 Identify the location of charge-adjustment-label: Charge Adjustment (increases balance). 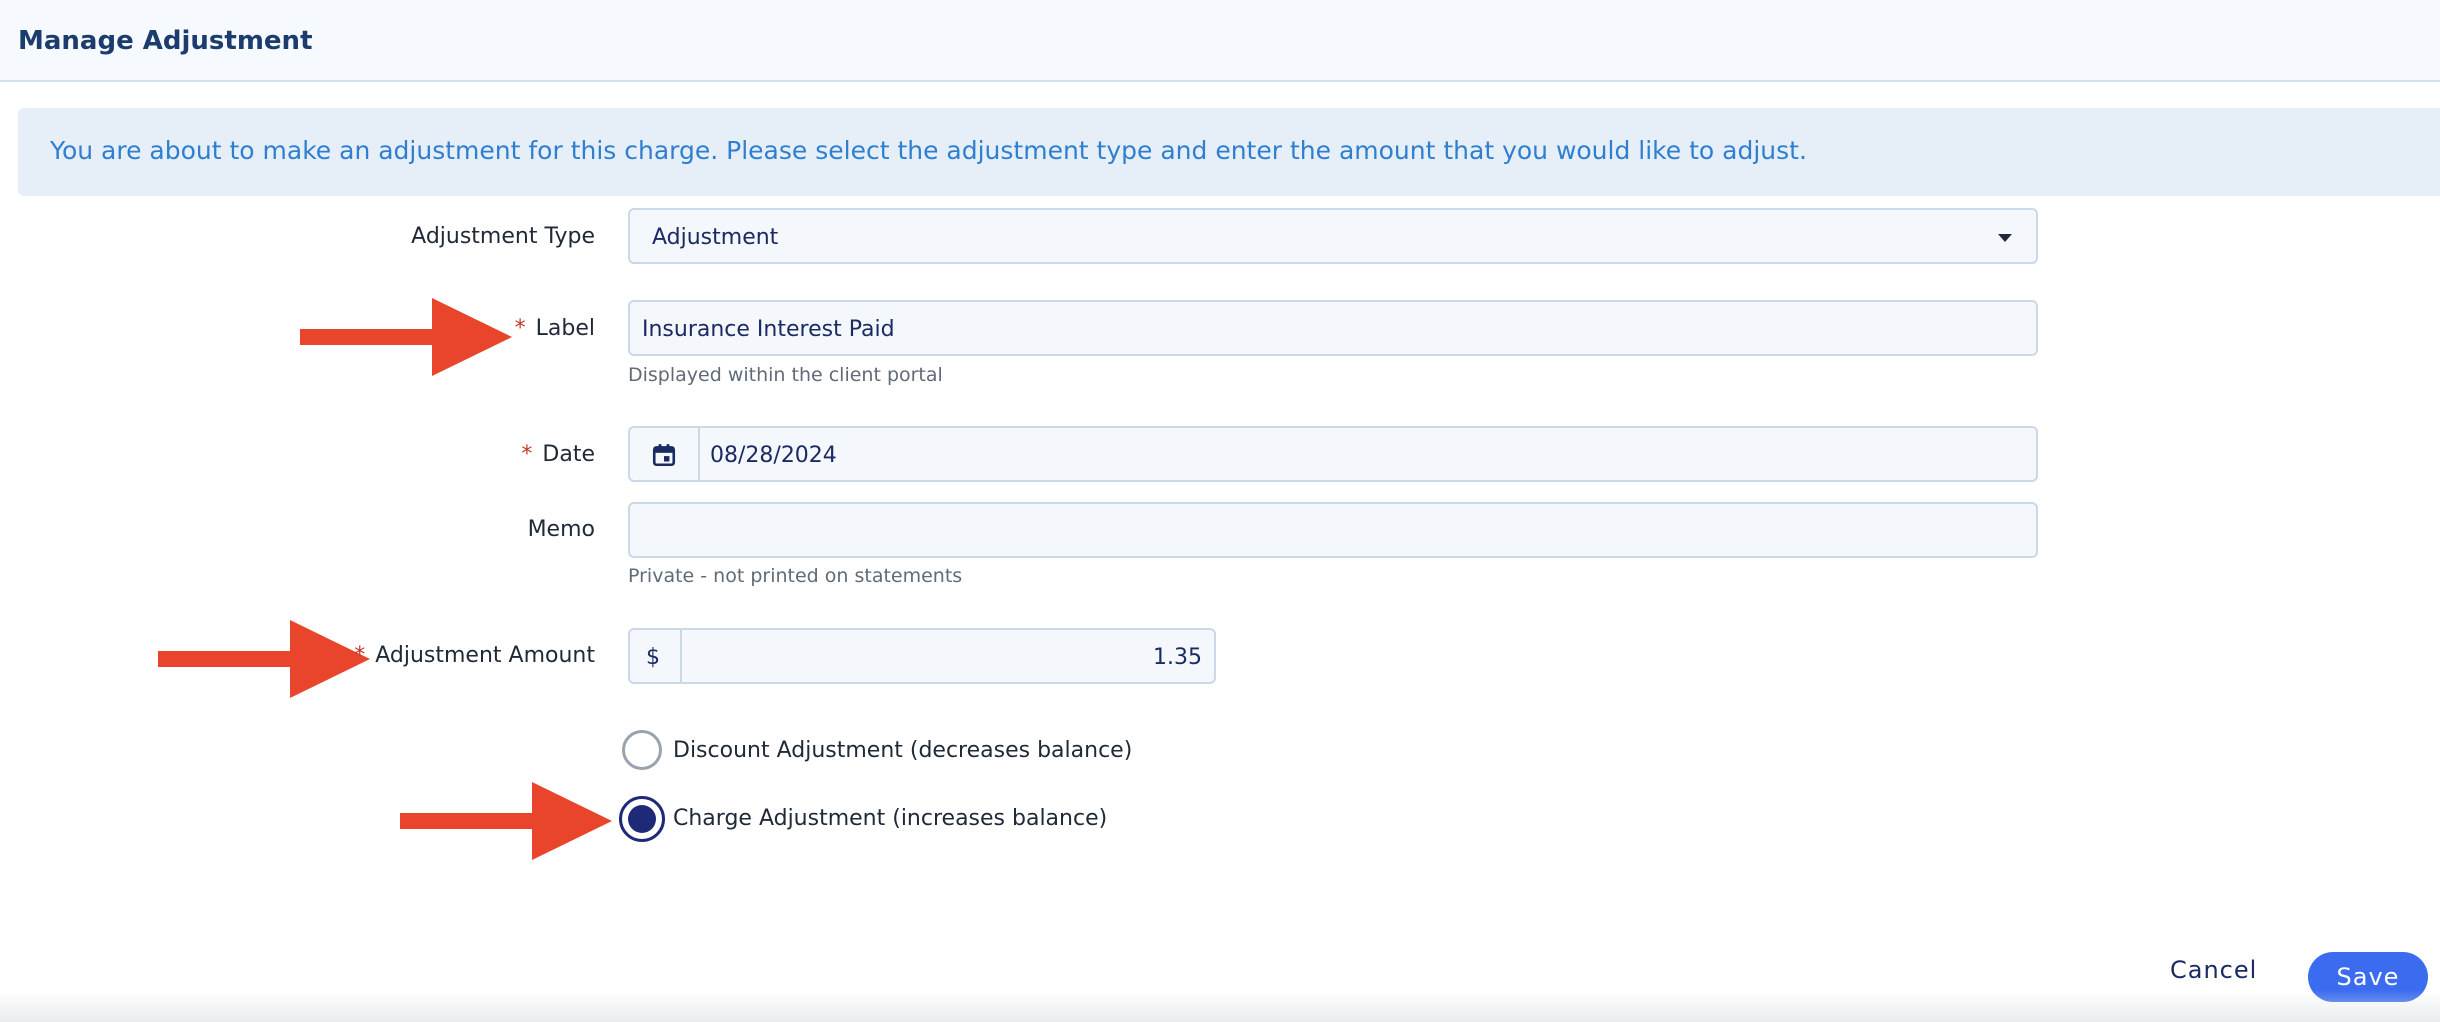
(890, 818).